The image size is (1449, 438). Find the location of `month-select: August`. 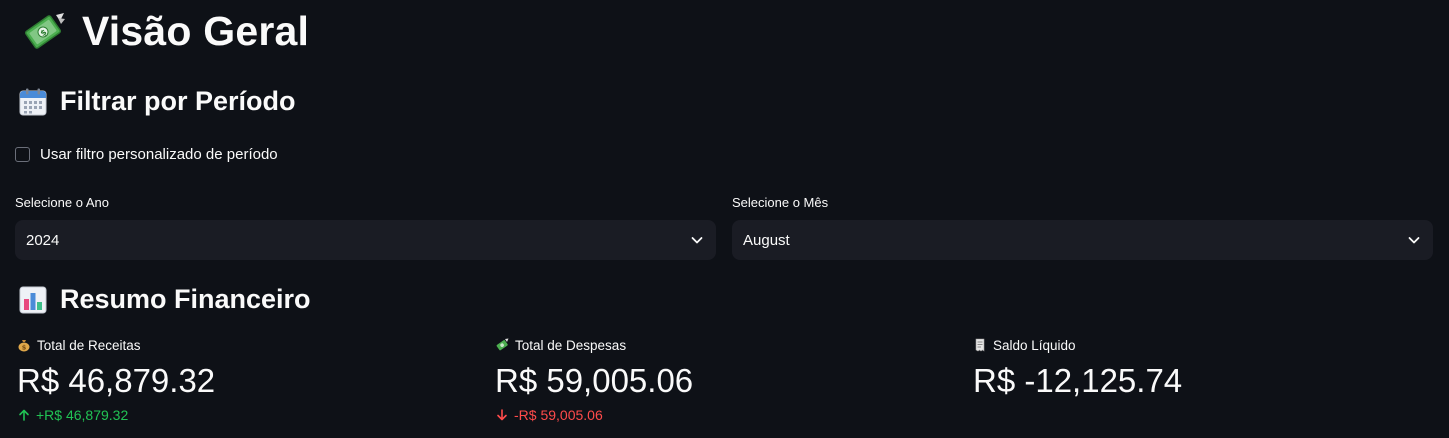

month-select: August is located at coordinates (1082, 240).